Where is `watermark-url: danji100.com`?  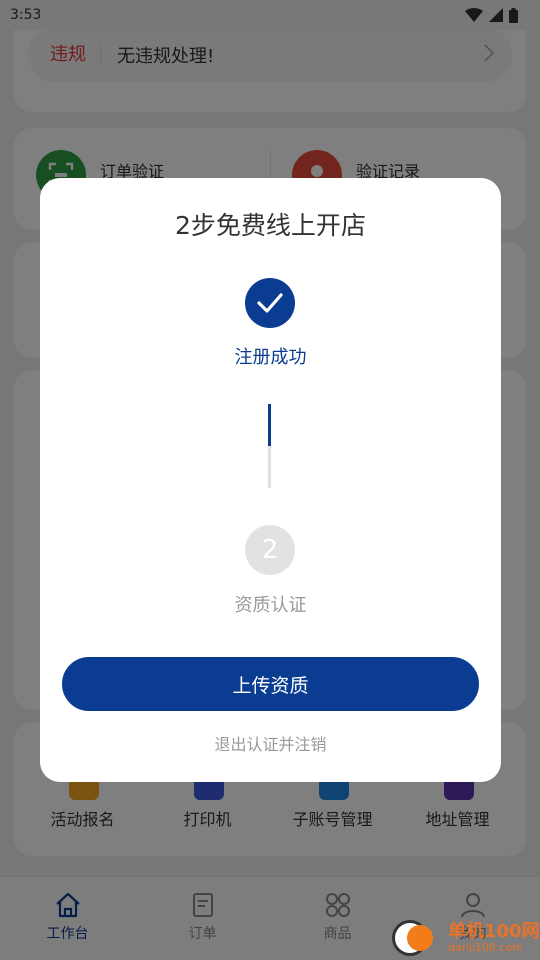
watermark-url: danji100.com is located at coordinates (485, 947).